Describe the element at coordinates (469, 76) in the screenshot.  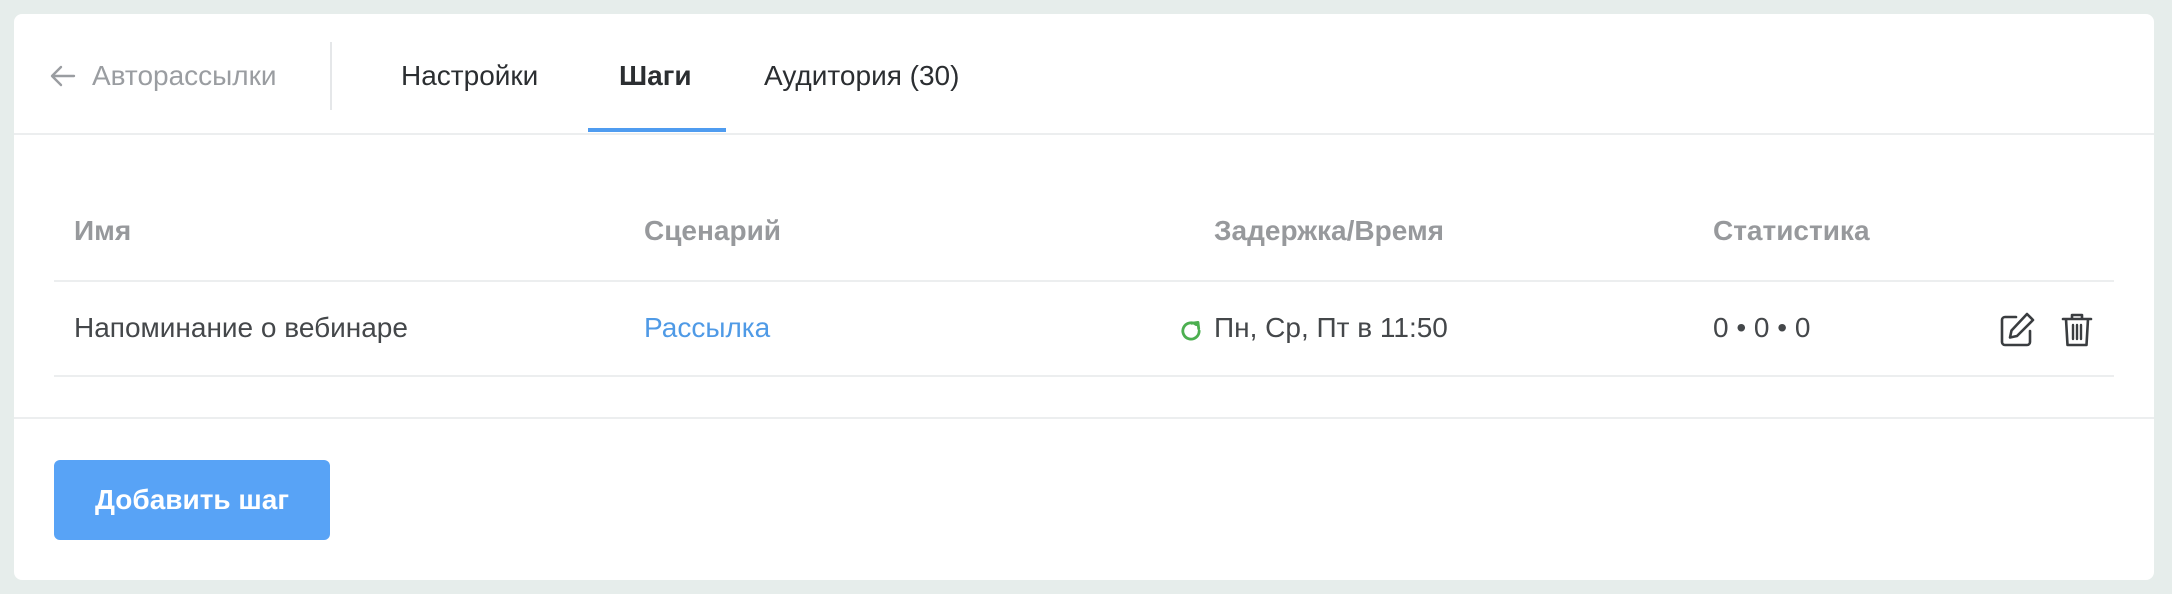
I see `tab-settings: Настройки` at that location.